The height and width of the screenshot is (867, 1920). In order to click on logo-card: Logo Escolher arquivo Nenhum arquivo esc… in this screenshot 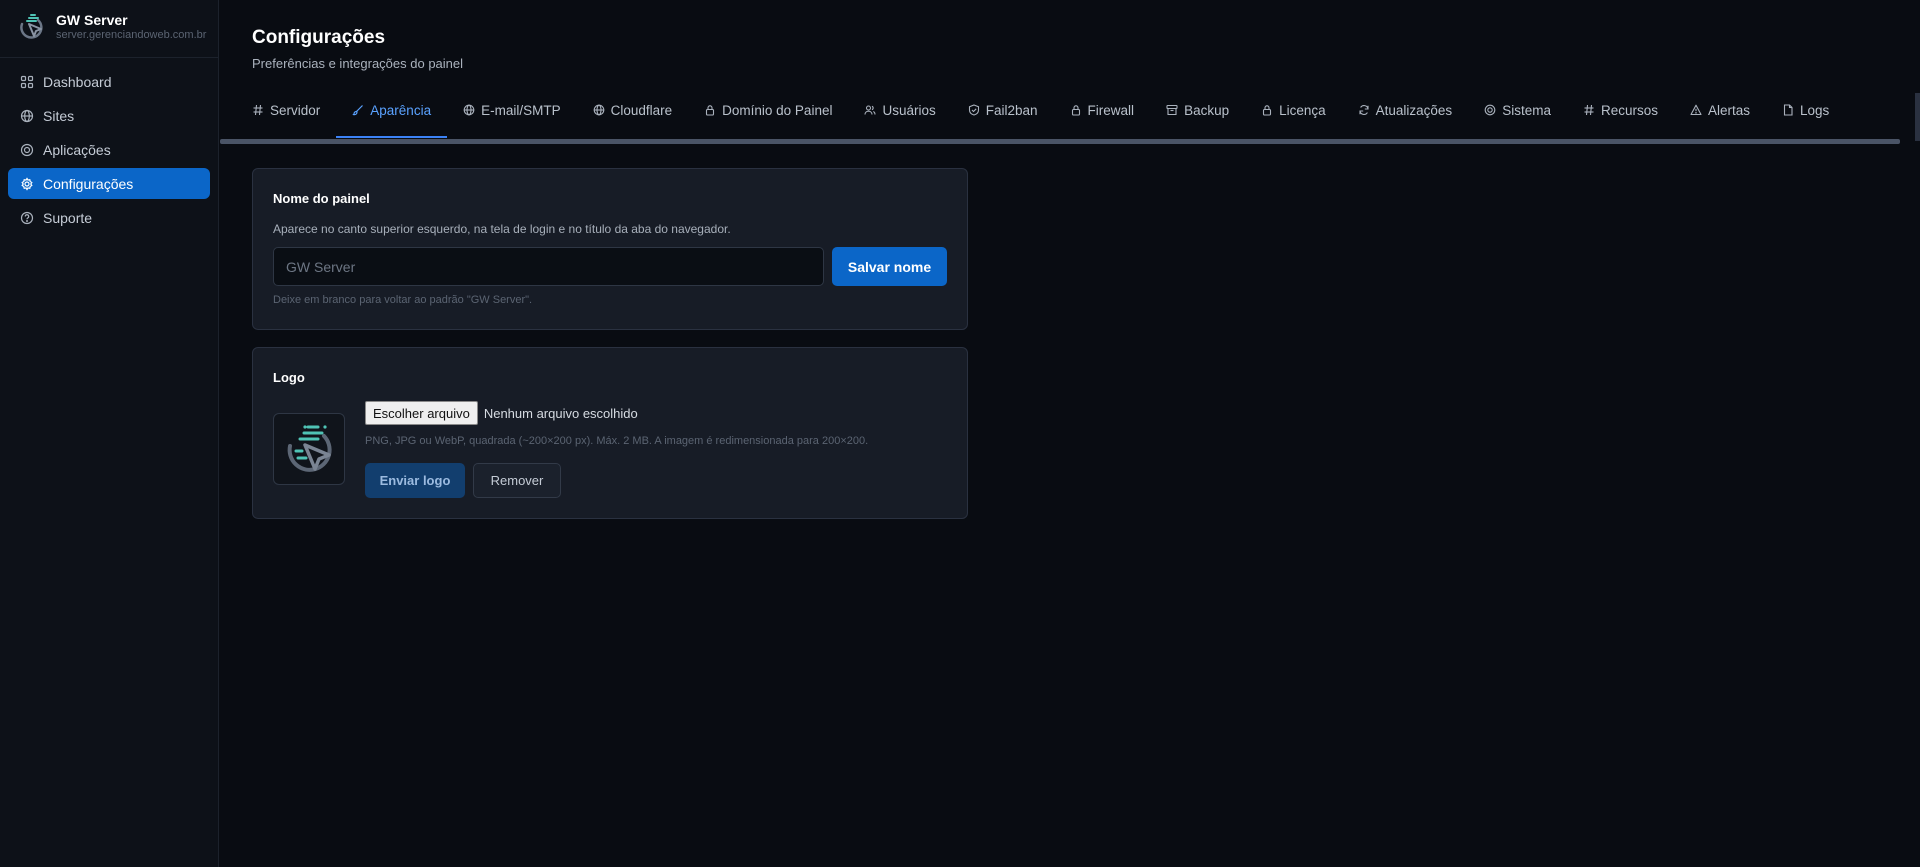, I will do `click(610, 433)`.